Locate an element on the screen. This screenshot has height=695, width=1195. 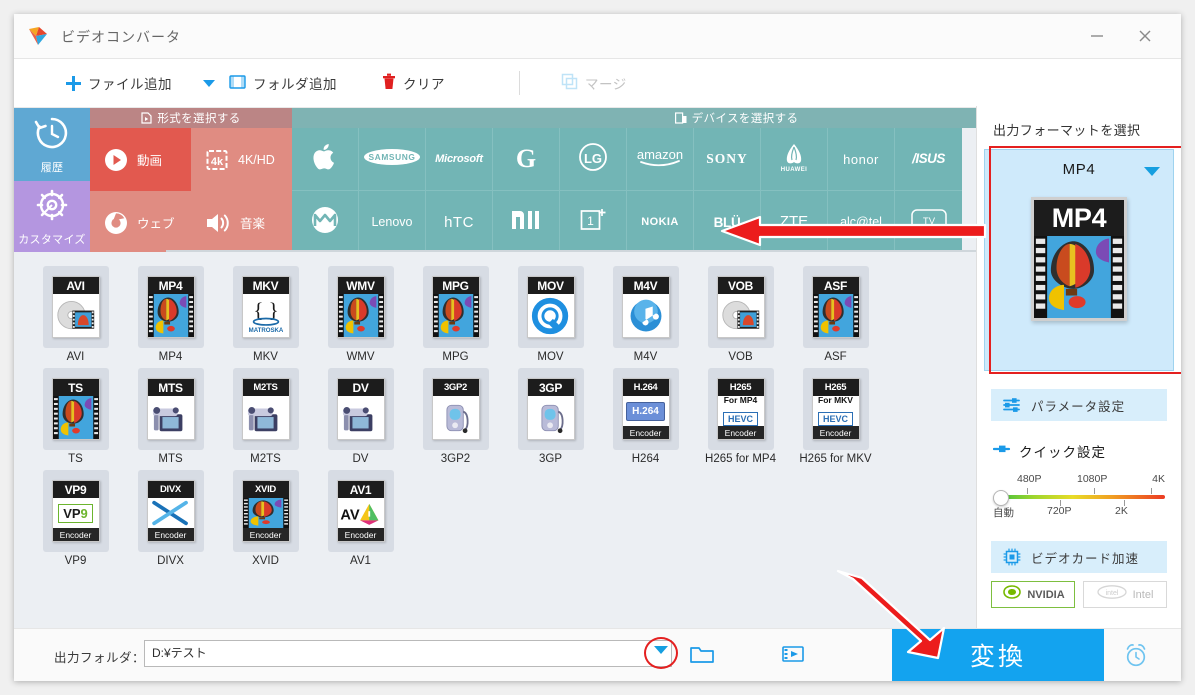
format-item-mkv: MKV { } MATROSKA MKV is located at coordinates (265, 315).